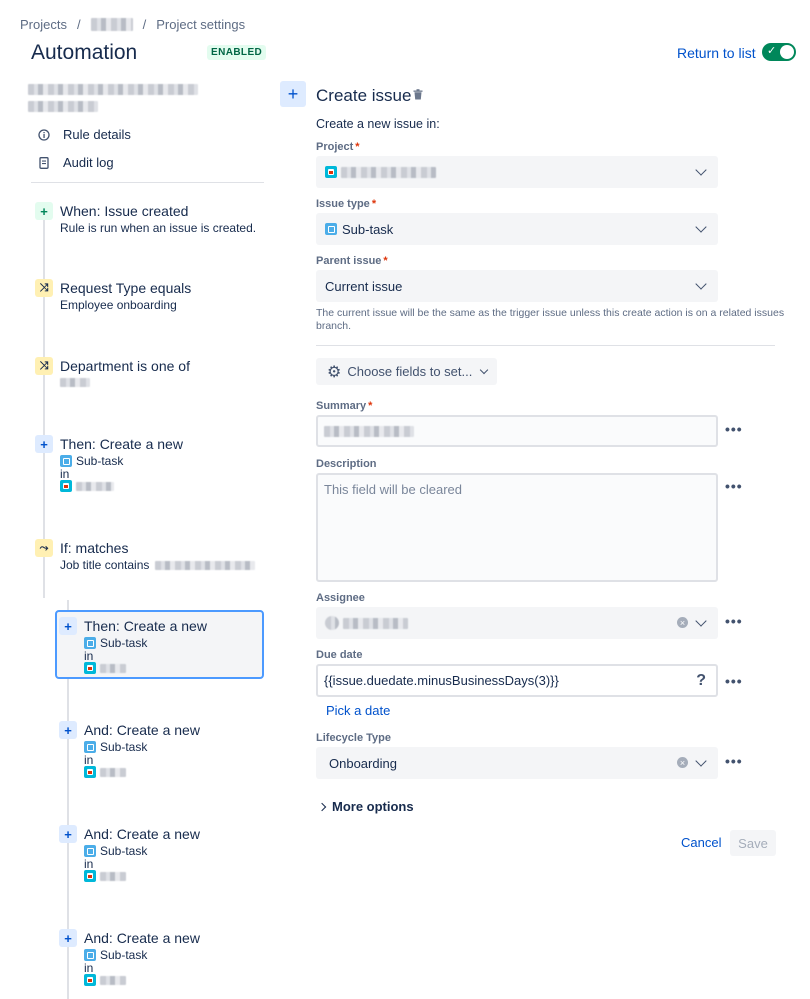  I want to click on add-component-button: +, so click(293, 94).